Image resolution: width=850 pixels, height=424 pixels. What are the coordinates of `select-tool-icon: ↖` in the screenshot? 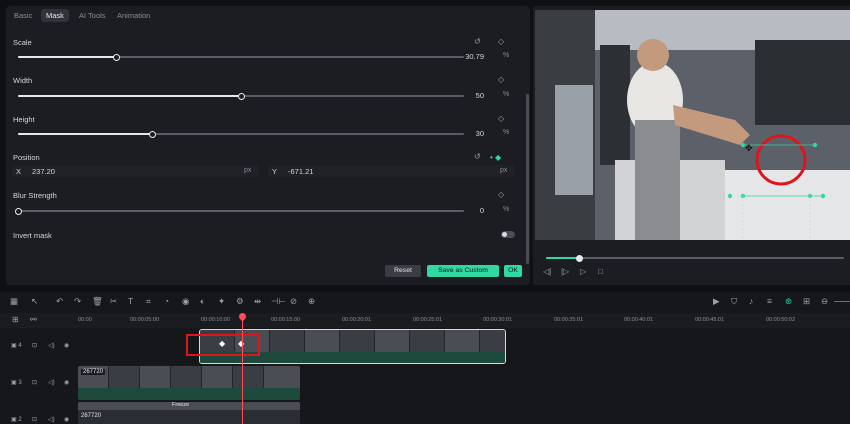 It's located at (34, 301).